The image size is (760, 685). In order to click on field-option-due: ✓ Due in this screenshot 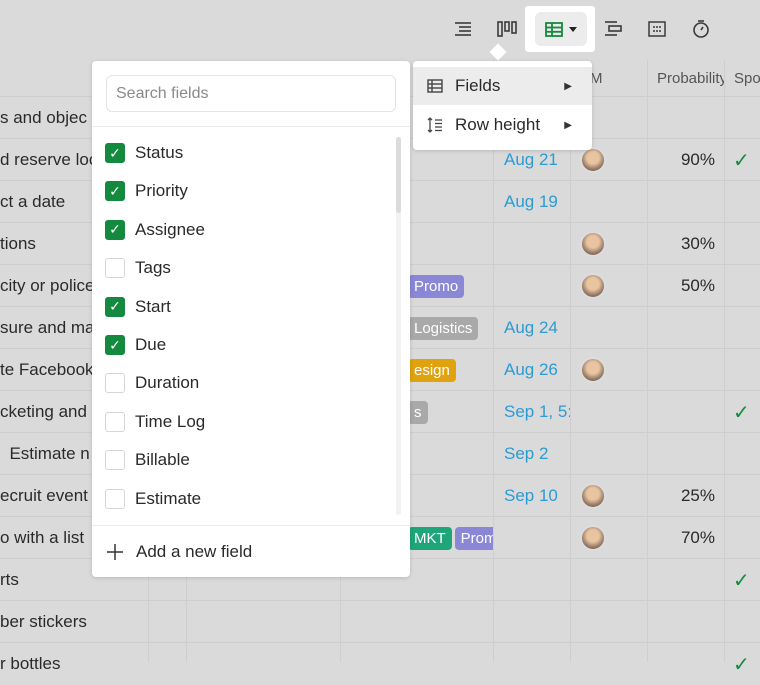, I will do `click(135, 345)`.